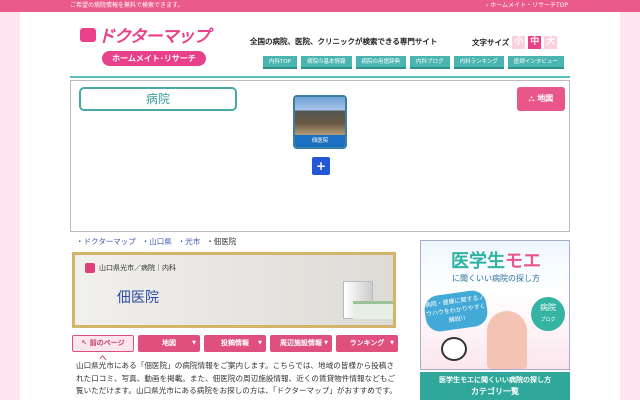 The height and width of the screenshot is (400, 640). I want to click on font-size-large-button: 大, so click(551, 42).